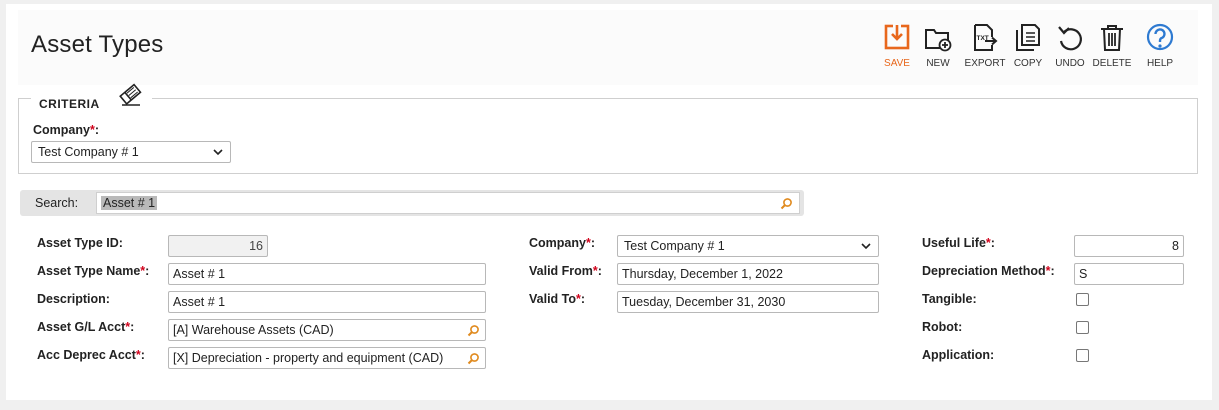 The image size is (1219, 410). Describe the element at coordinates (958, 243) in the screenshot. I see `useful-life-label: Useful Life*:` at that location.